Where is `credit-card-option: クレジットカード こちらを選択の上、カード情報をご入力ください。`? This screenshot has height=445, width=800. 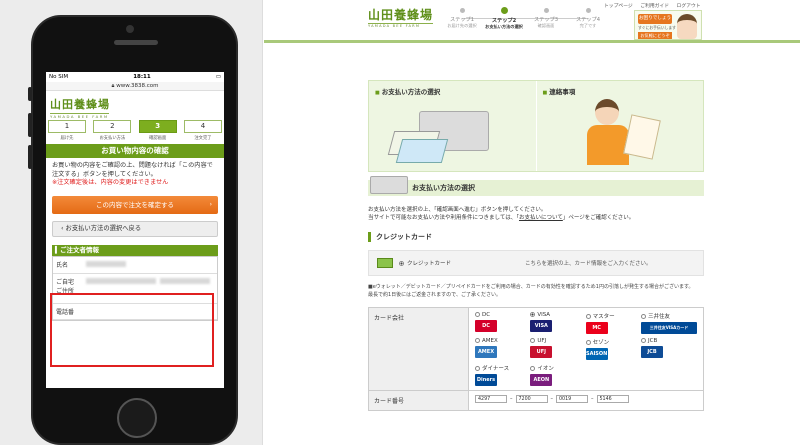 credit-card-option: クレジットカード こちらを選択の上、カード情報をご入力ください。 is located at coordinates (536, 263).